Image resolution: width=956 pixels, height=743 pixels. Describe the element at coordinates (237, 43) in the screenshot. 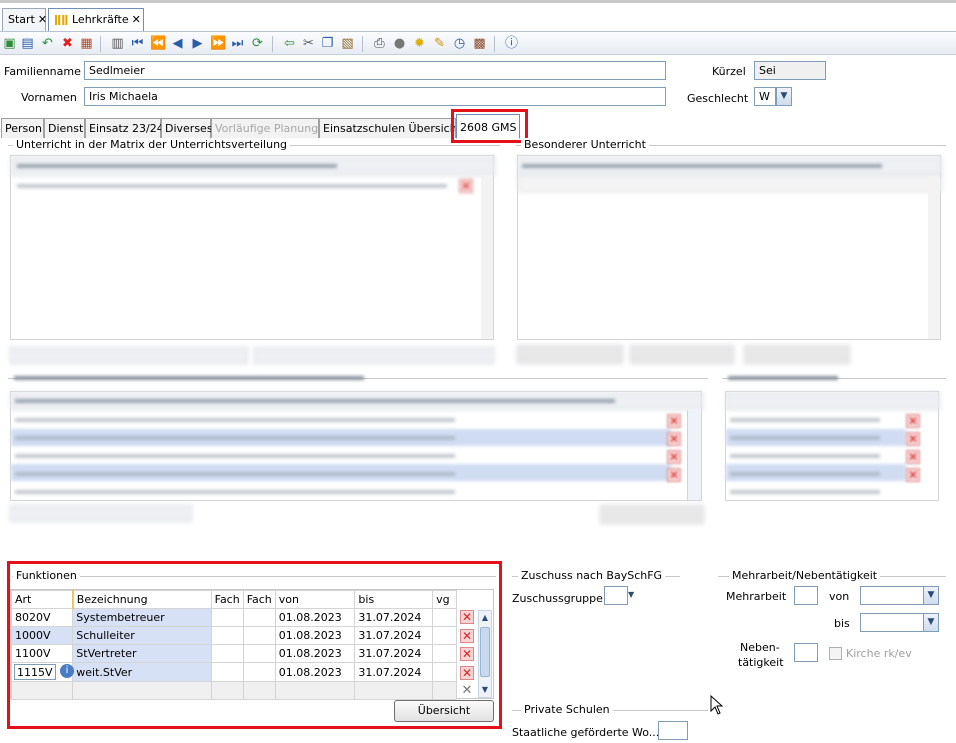

I see `last-record-icon: ⏭` at that location.